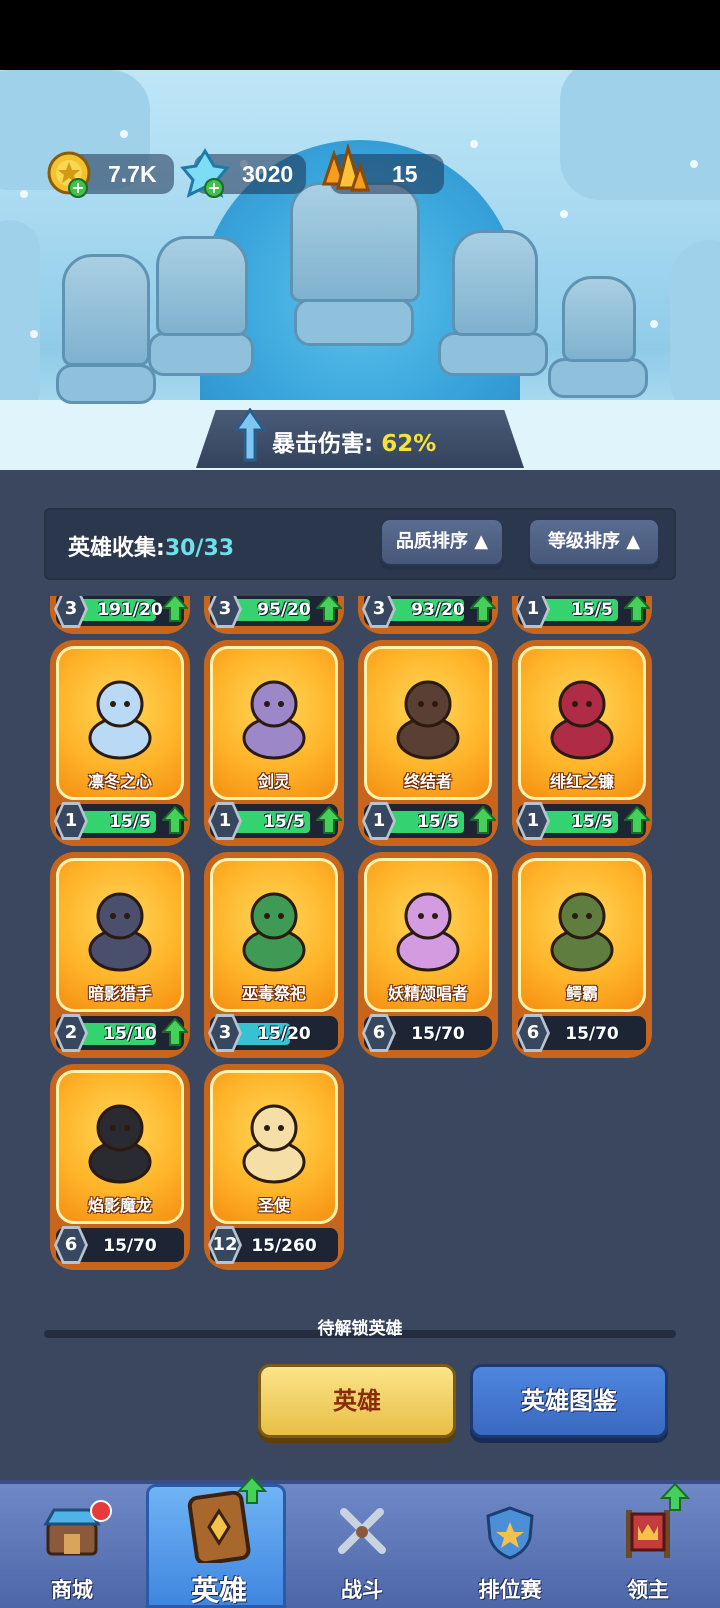 This screenshot has height=1608, width=720. What do you see at coordinates (132, 174) in the screenshot?
I see `gold-value: 7.7K` at bounding box center [132, 174].